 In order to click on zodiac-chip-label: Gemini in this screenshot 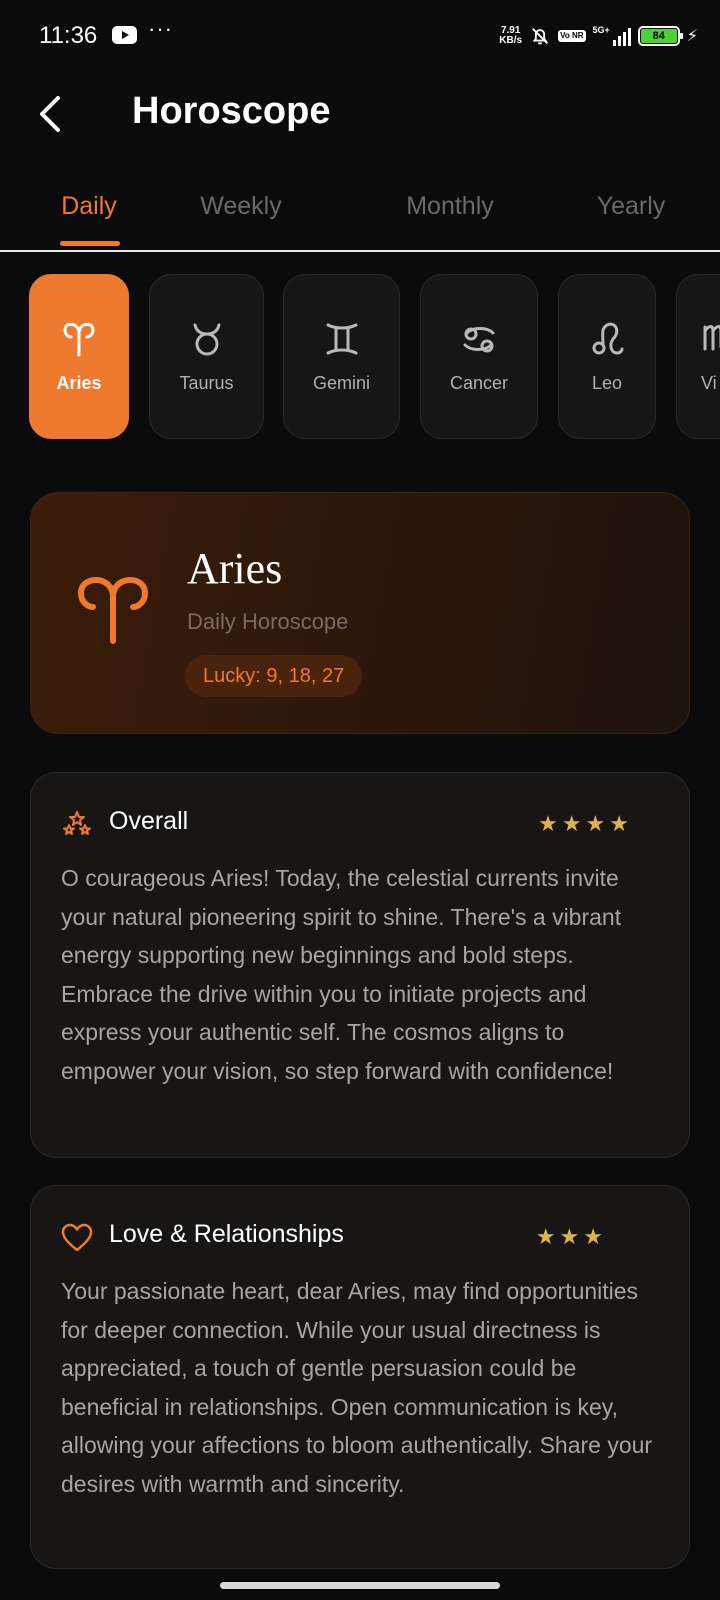, I will do `click(341, 383)`.